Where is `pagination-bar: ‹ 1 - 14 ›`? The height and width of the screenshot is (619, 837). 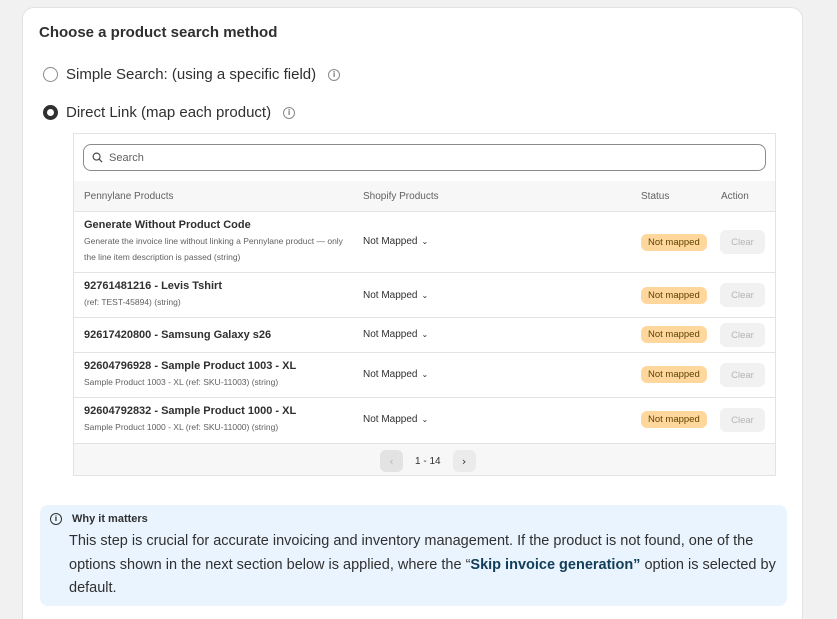 pagination-bar: ‹ 1 - 14 › is located at coordinates (424, 459).